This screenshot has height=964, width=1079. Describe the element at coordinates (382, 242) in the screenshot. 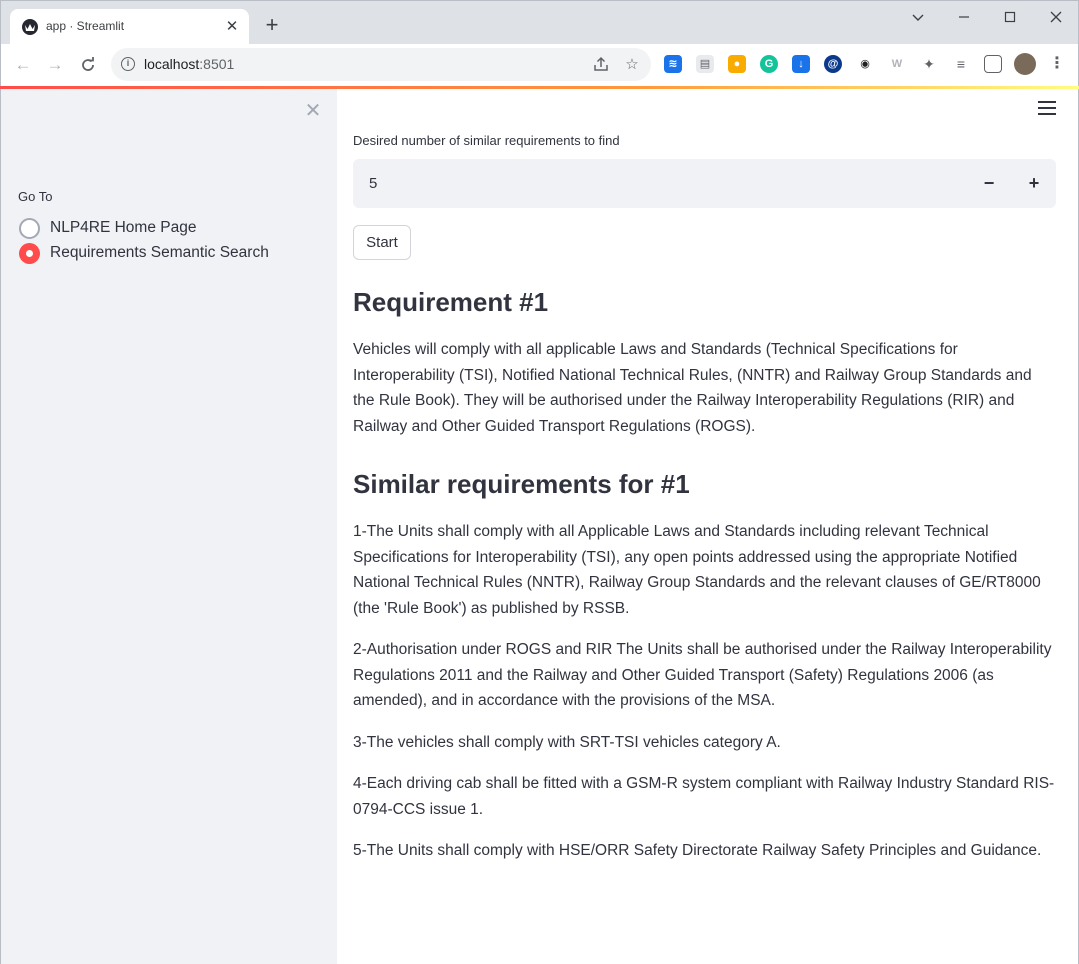

I see `start-button: Start` at that location.